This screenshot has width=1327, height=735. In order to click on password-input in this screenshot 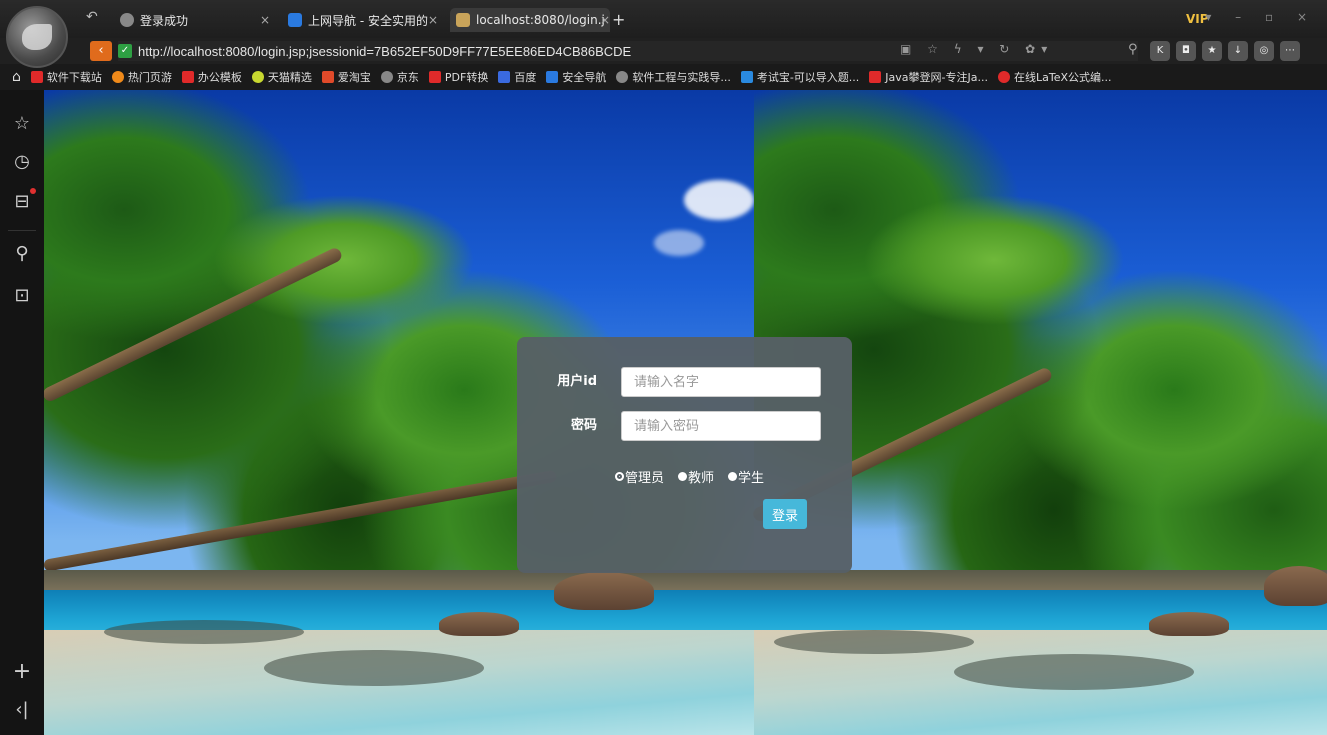, I will do `click(721, 426)`.